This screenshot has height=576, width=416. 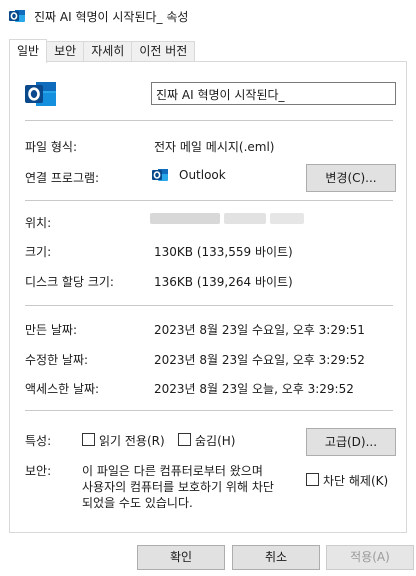 What do you see at coordinates (62, 389) in the screenshot?
I see `accessed-label: 액세스한 날짜:` at bounding box center [62, 389].